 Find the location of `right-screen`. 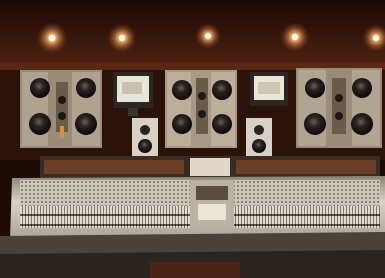

right-screen is located at coordinates (269, 89).